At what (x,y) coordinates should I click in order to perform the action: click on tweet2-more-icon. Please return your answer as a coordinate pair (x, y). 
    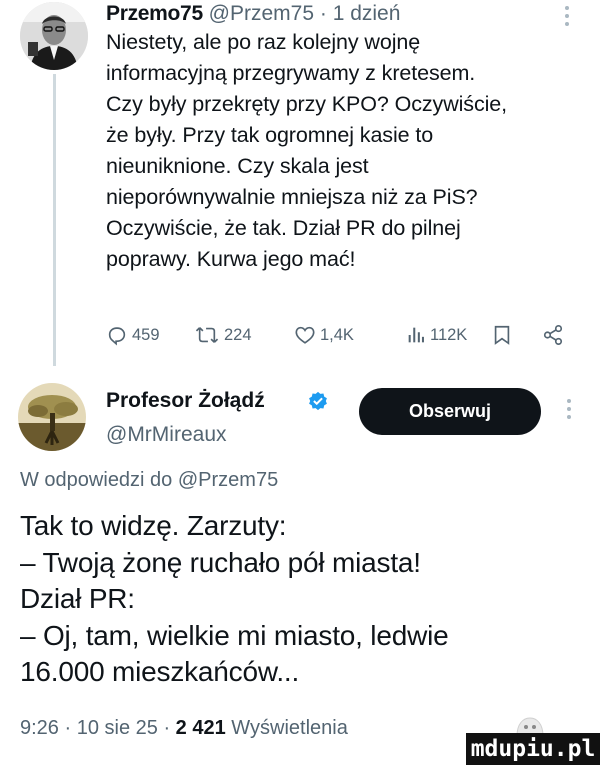
    Looking at the image, I should click on (569, 412).